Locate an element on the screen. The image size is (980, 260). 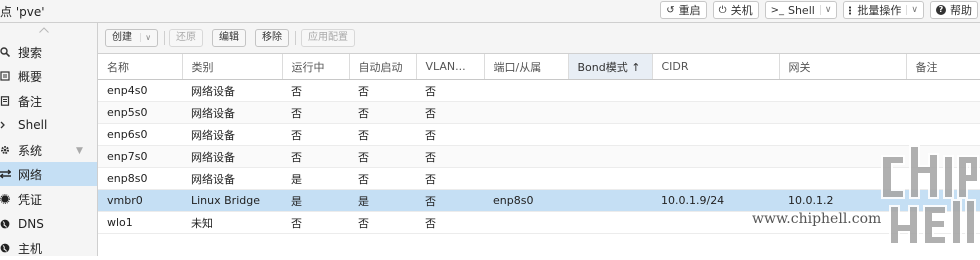
column-header: 端口/从属 is located at coordinates (526, 67).